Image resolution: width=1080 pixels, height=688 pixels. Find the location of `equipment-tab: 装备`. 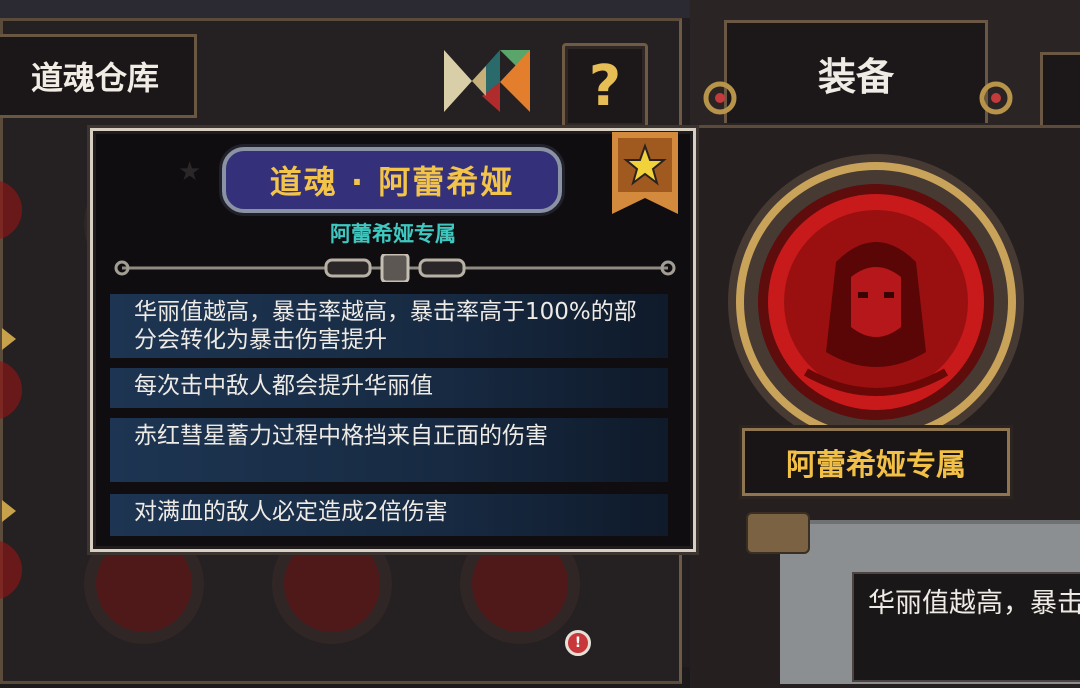

equipment-tab: 装备 is located at coordinates (856, 71).